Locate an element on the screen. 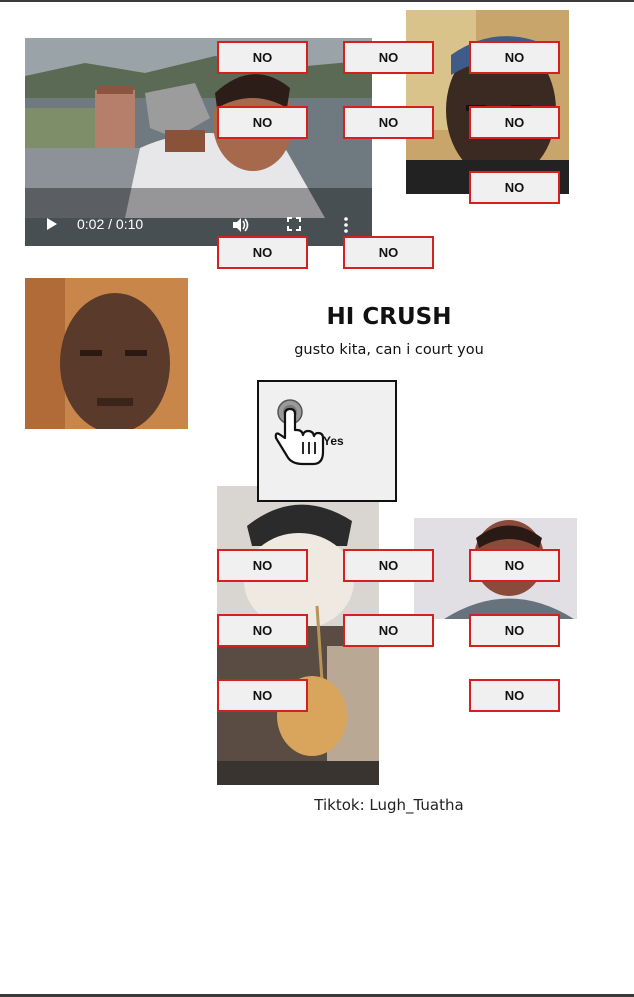 The image size is (634, 997). top-border is located at coordinates (317, 1).